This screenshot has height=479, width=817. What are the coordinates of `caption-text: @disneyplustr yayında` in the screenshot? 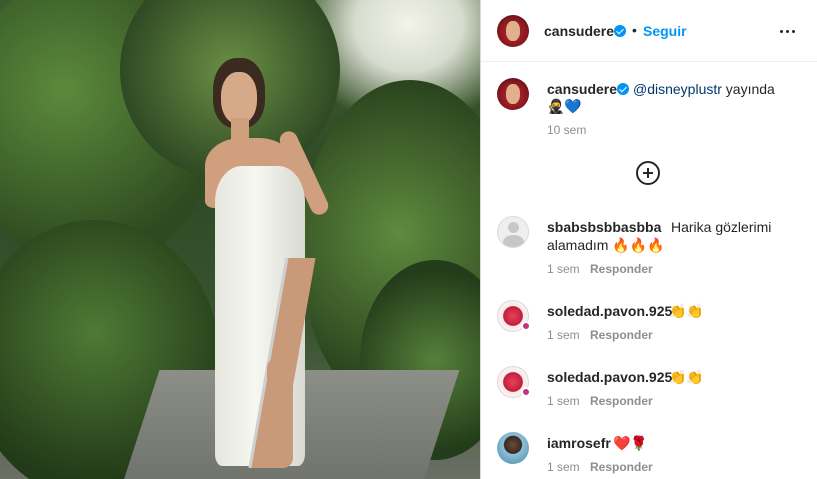 It's located at (704, 89).